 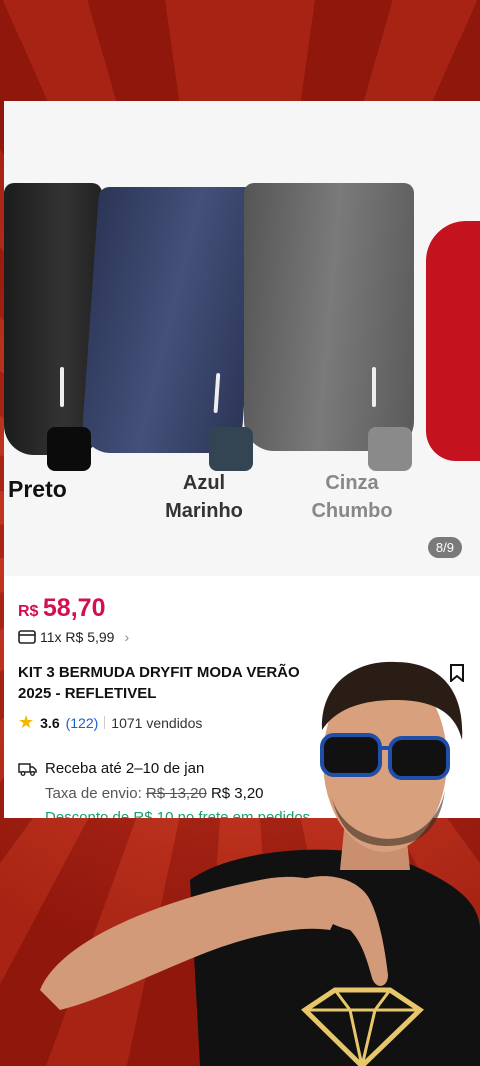 What do you see at coordinates (50, 722) in the screenshot?
I see `rating-score: 3.6` at bounding box center [50, 722].